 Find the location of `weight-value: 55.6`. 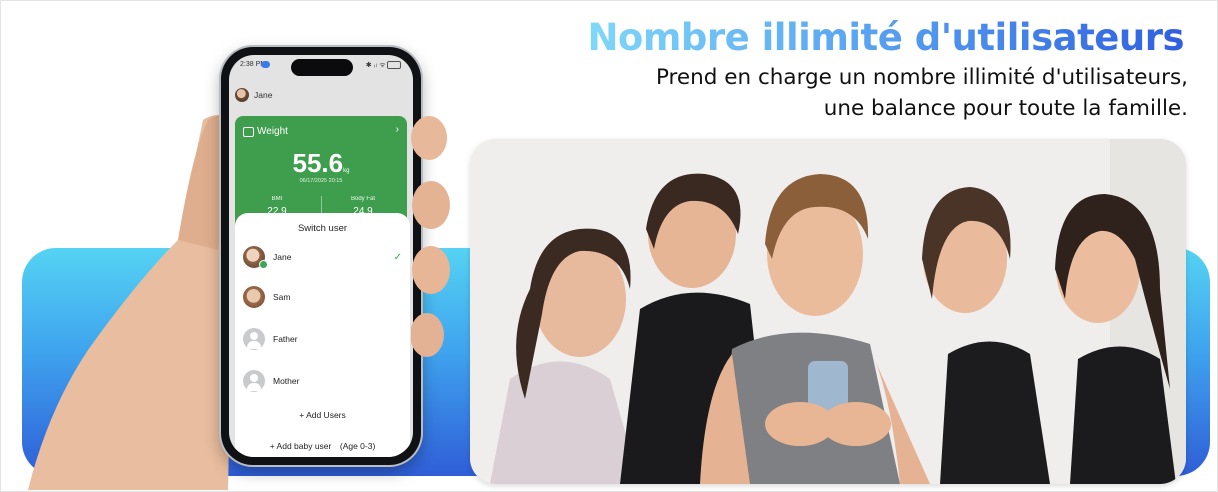

weight-value: 55.6 is located at coordinates (318, 163).